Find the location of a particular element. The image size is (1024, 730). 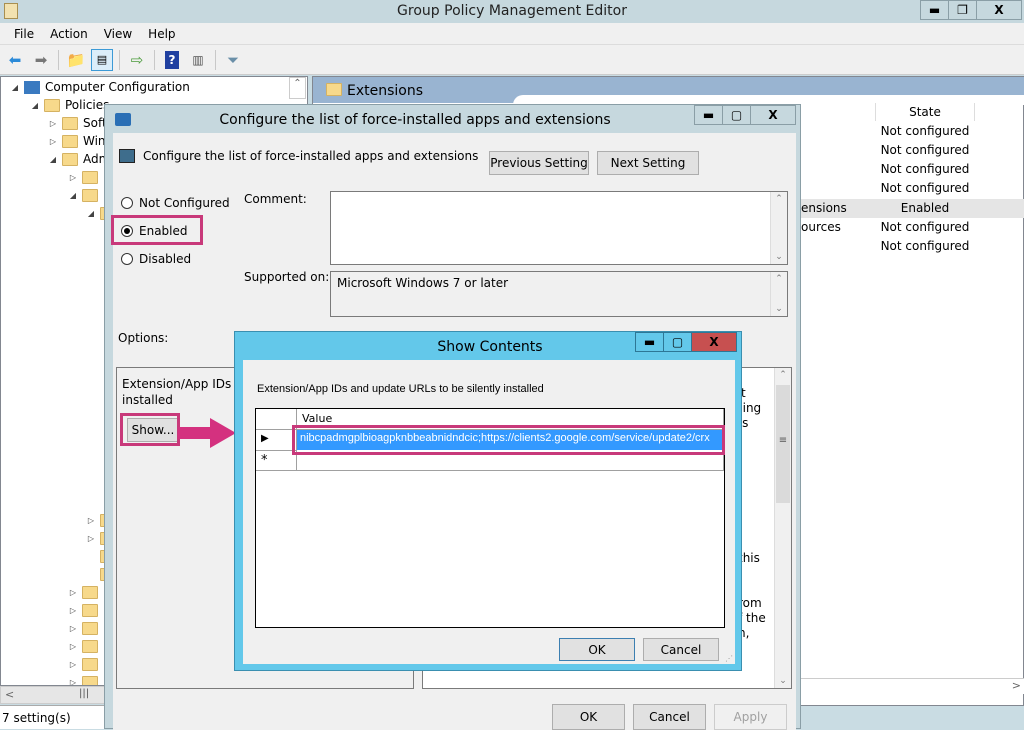

help-icon: ? is located at coordinates (172, 60).